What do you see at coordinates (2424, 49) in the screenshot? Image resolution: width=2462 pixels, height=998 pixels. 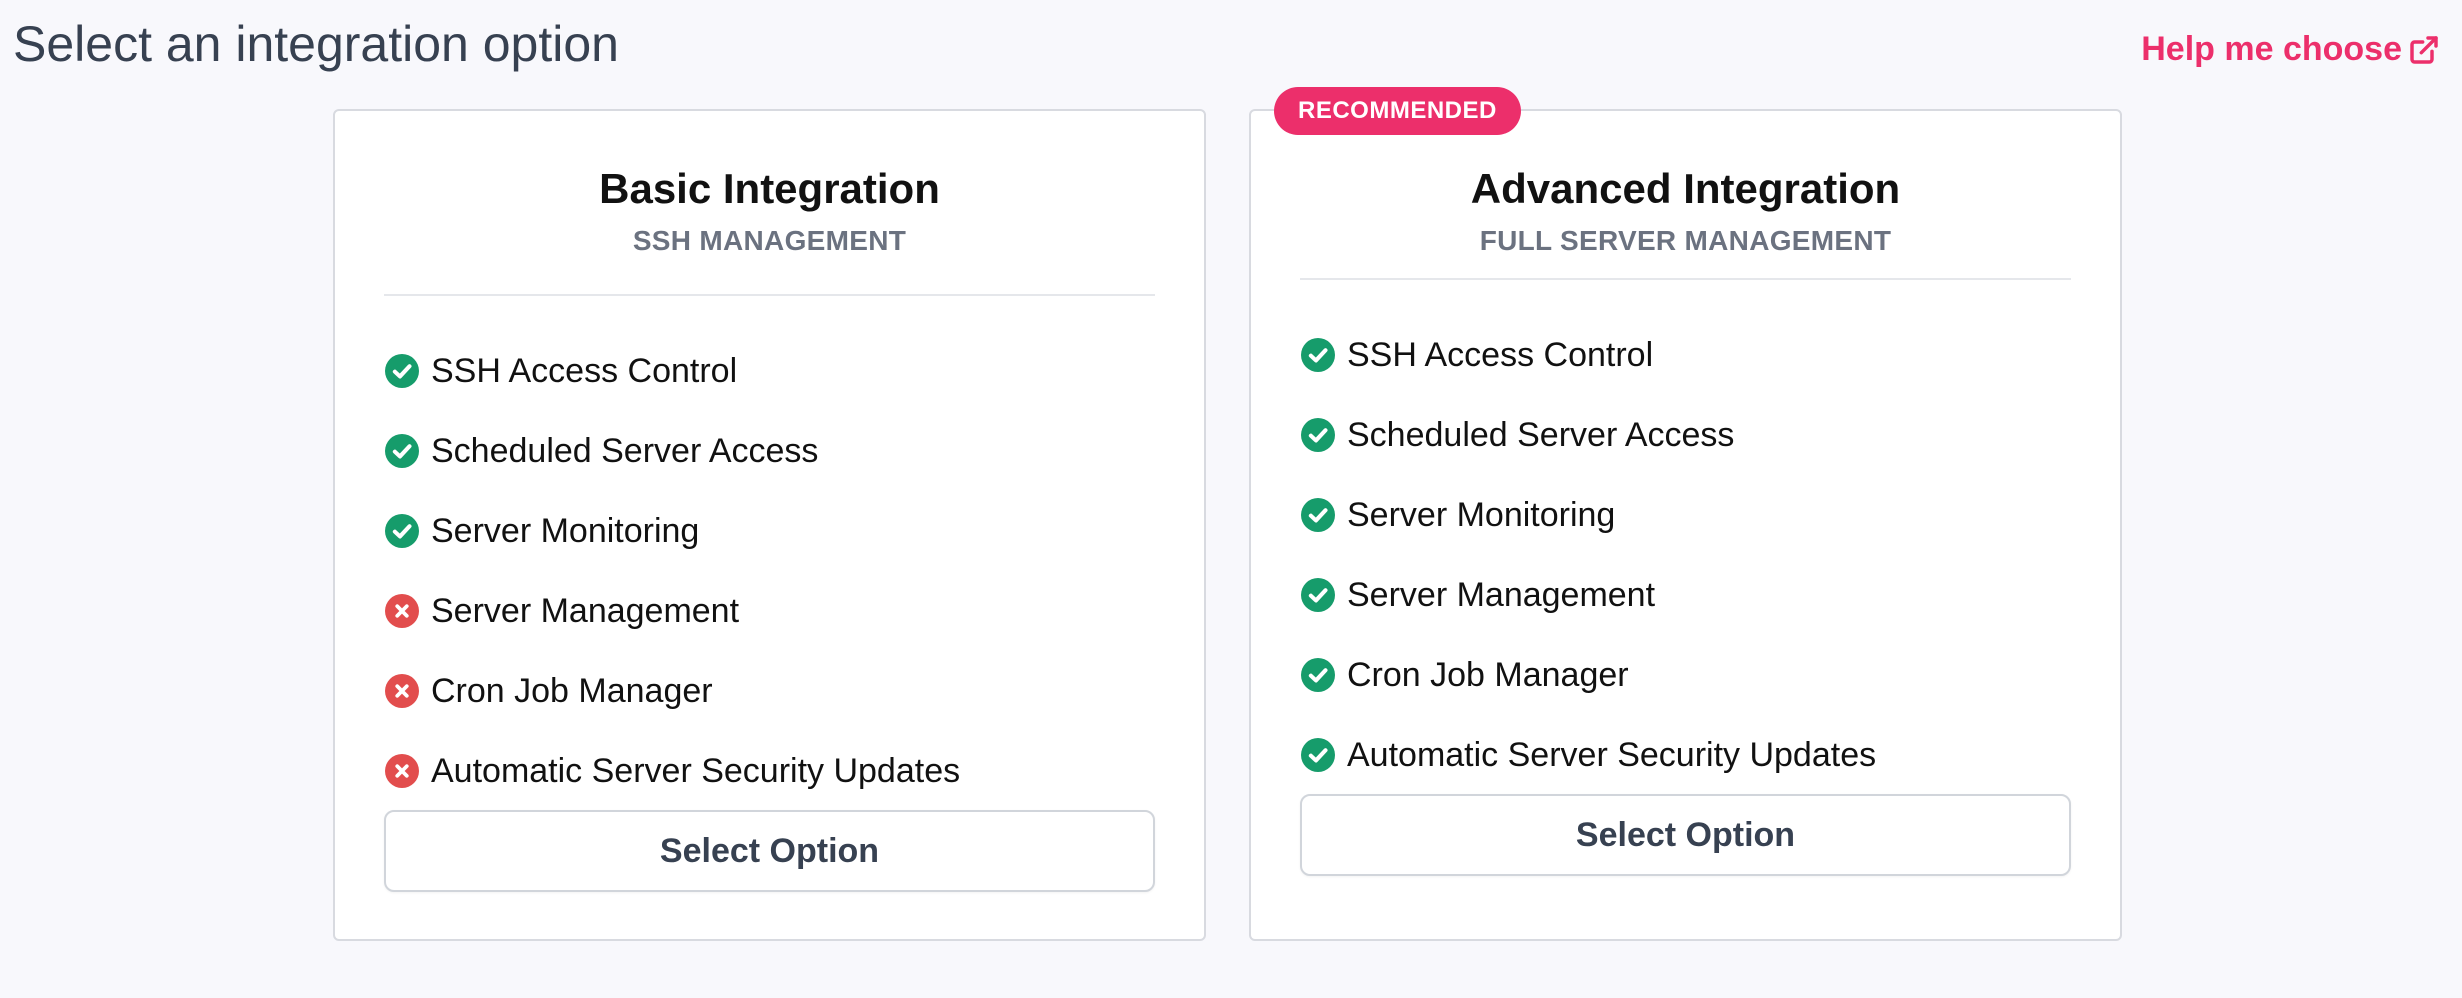 I see `external-link-icon` at bounding box center [2424, 49].